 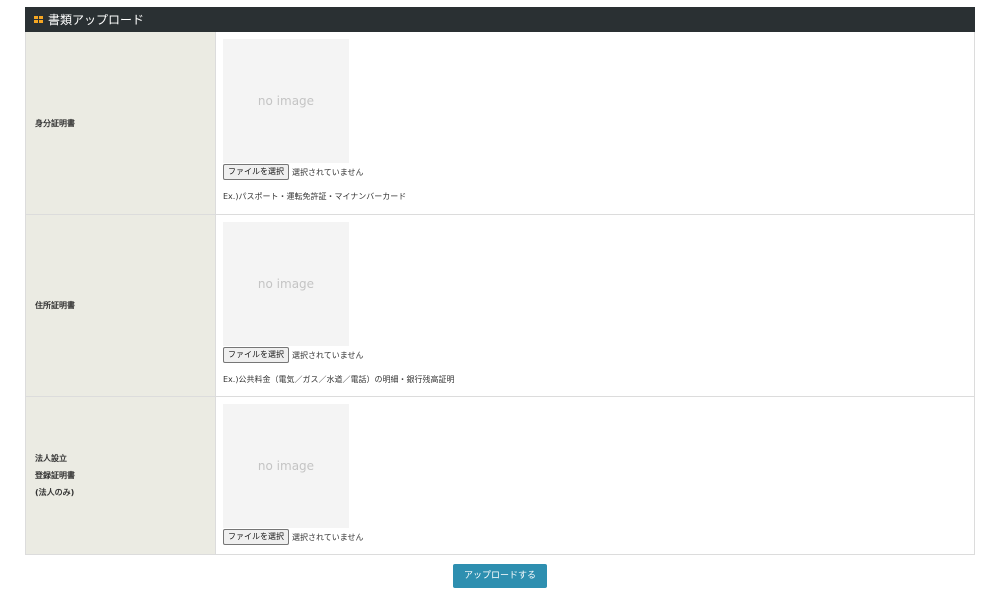 What do you see at coordinates (120, 123) in the screenshot?
I see `row-label: 身分証明書` at bounding box center [120, 123].